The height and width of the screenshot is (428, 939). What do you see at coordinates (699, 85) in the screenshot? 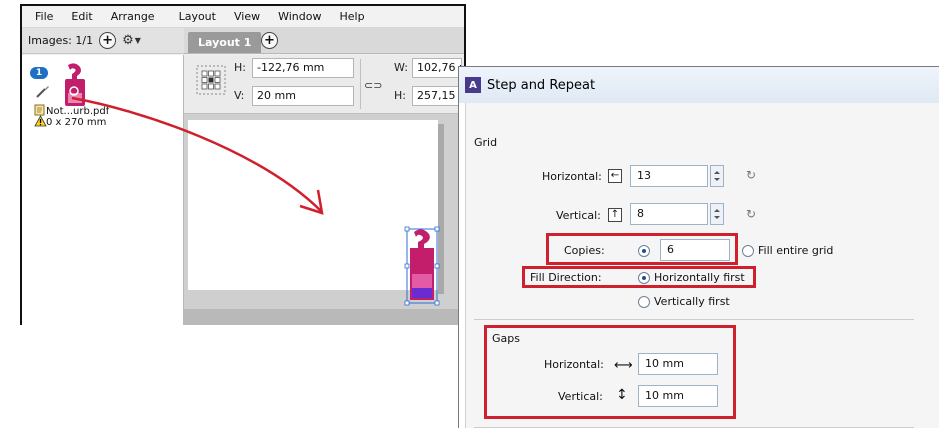
I see `dialog-titlebar: A Step and Repeat` at bounding box center [699, 85].